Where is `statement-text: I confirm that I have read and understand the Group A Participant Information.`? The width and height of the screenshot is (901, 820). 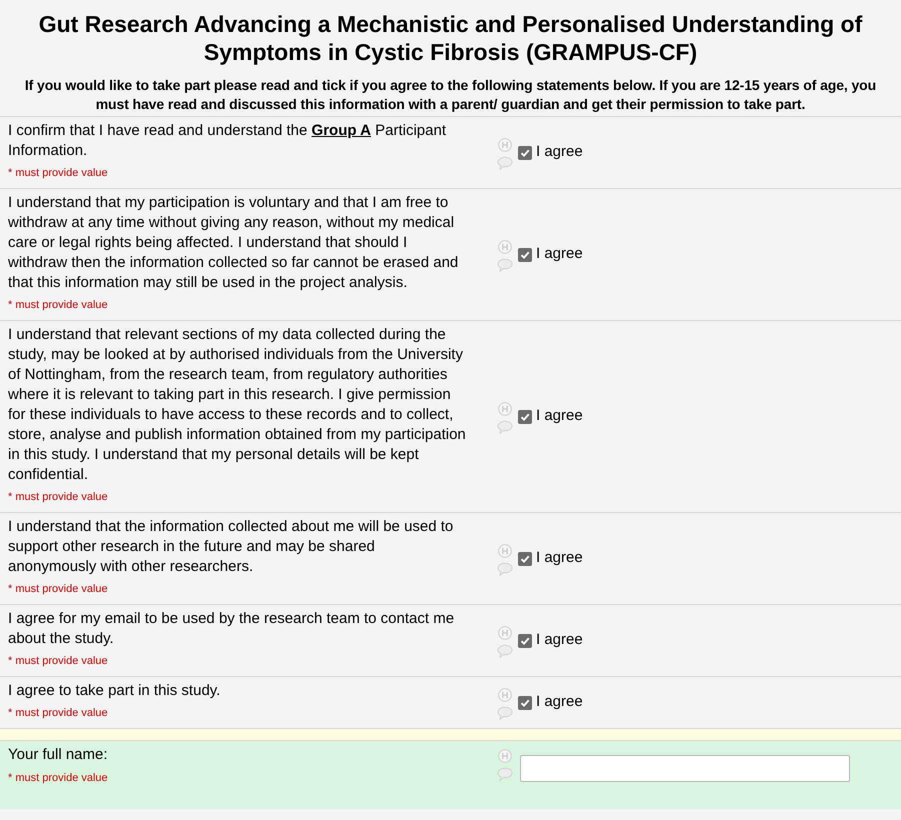 statement-text: I confirm that I have read and understand the Group A Participant Information. is located at coordinates (228, 141).